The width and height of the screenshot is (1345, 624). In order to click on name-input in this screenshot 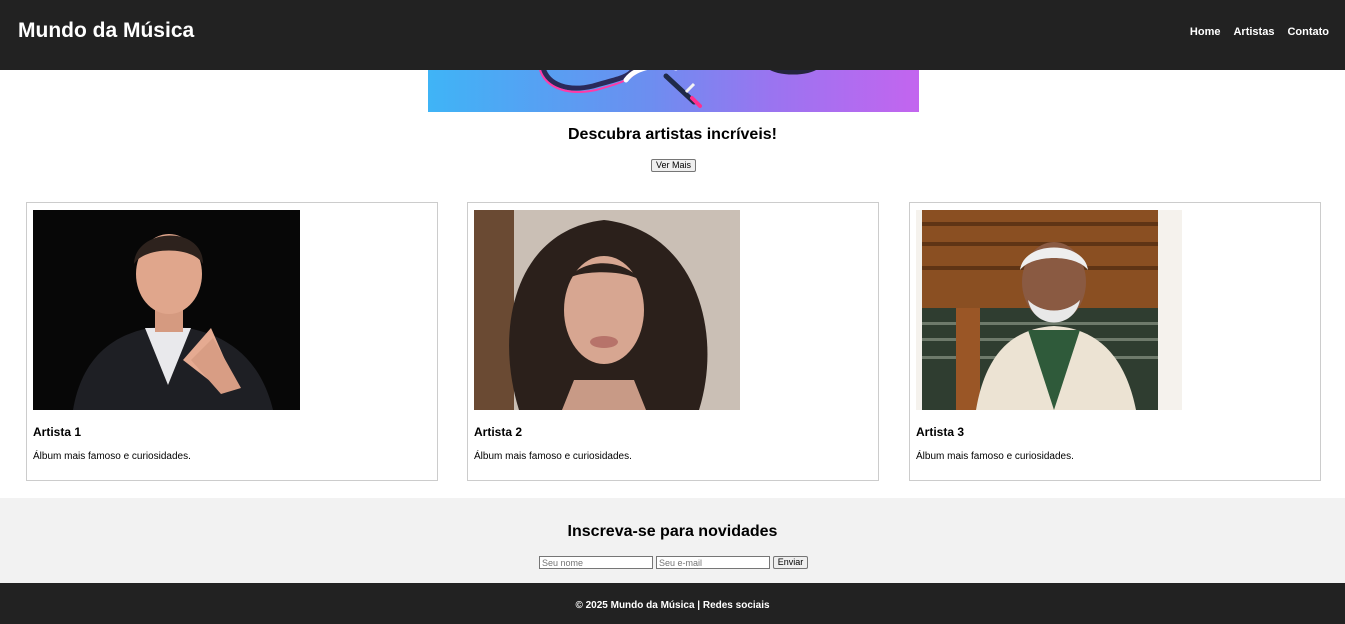, I will do `click(596, 562)`.